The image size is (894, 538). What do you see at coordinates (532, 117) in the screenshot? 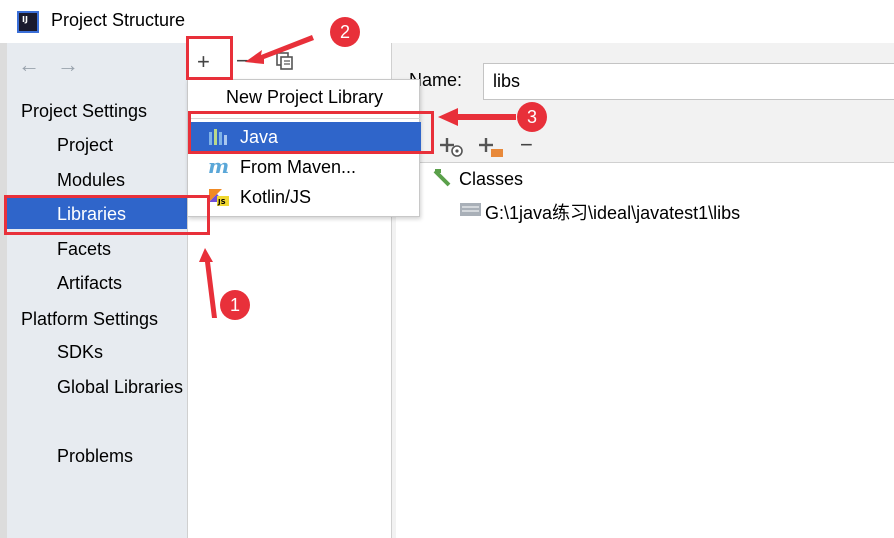
I see `annotation-badge-3: 3` at bounding box center [532, 117].